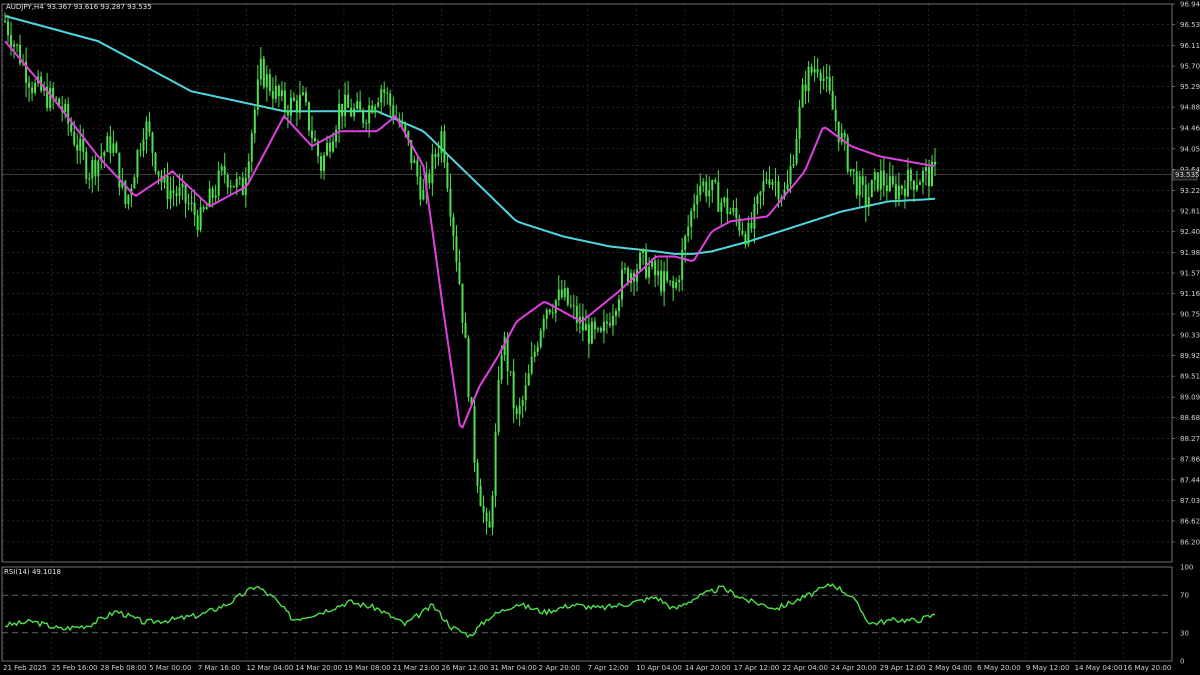 The image size is (1200, 675). What do you see at coordinates (659, 668) in the screenshot?
I see `time-tick-label: 10 Apr 04:00` at bounding box center [659, 668].